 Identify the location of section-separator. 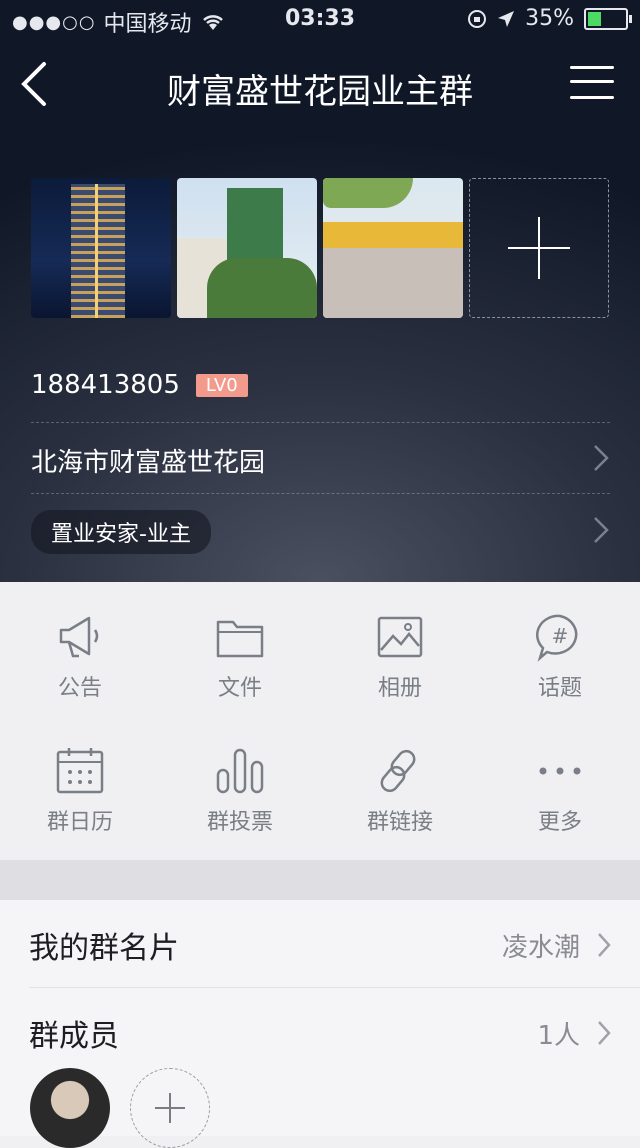
(320, 880).